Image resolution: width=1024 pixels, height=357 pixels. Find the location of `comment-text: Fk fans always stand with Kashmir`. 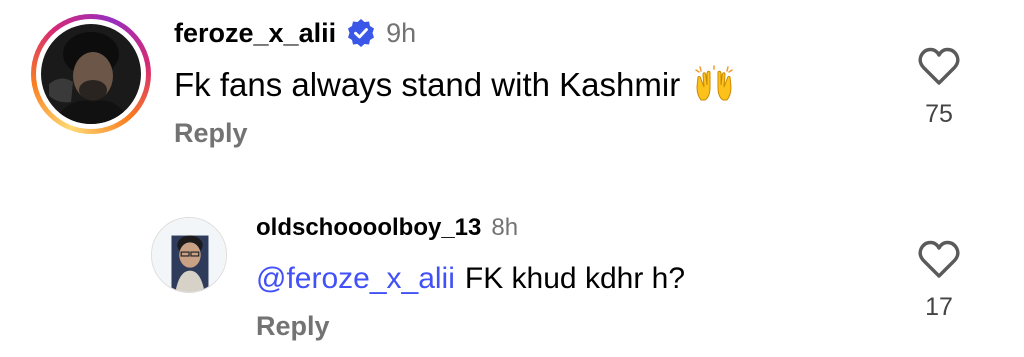

comment-text: Fk fans always stand with Kashmir is located at coordinates (454, 85).